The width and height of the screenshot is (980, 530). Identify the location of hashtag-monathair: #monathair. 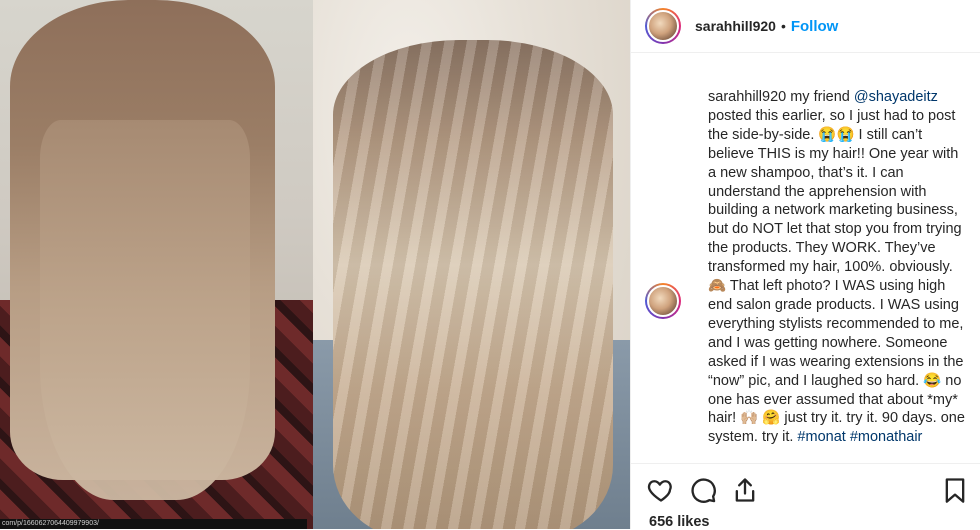
(886, 437).